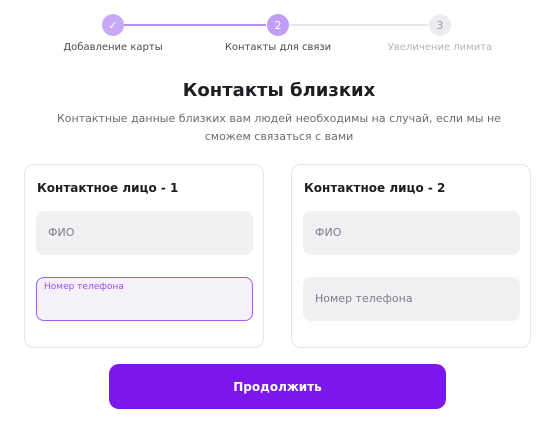  I want to click on step-1-label: Добавление карты, so click(113, 47).